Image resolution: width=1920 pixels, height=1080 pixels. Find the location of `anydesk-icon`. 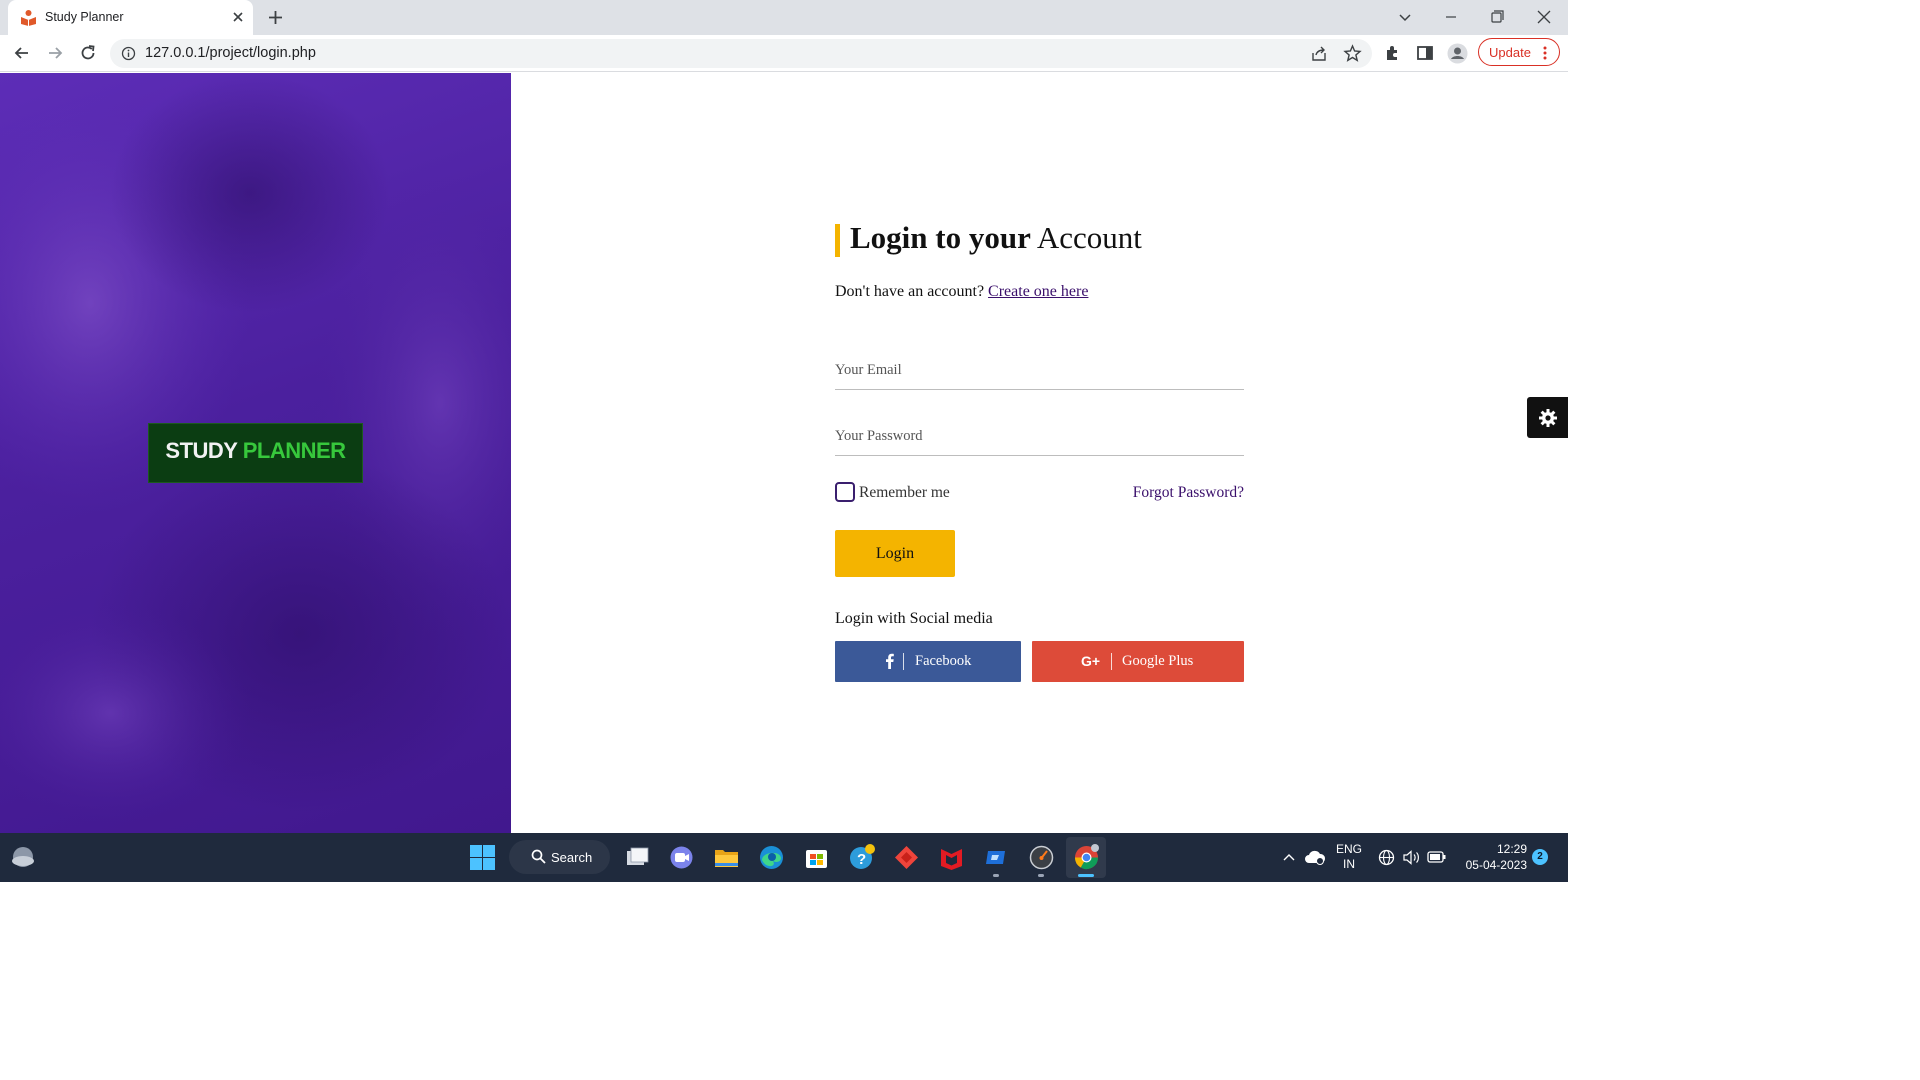

anydesk-icon is located at coordinates (906, 857).